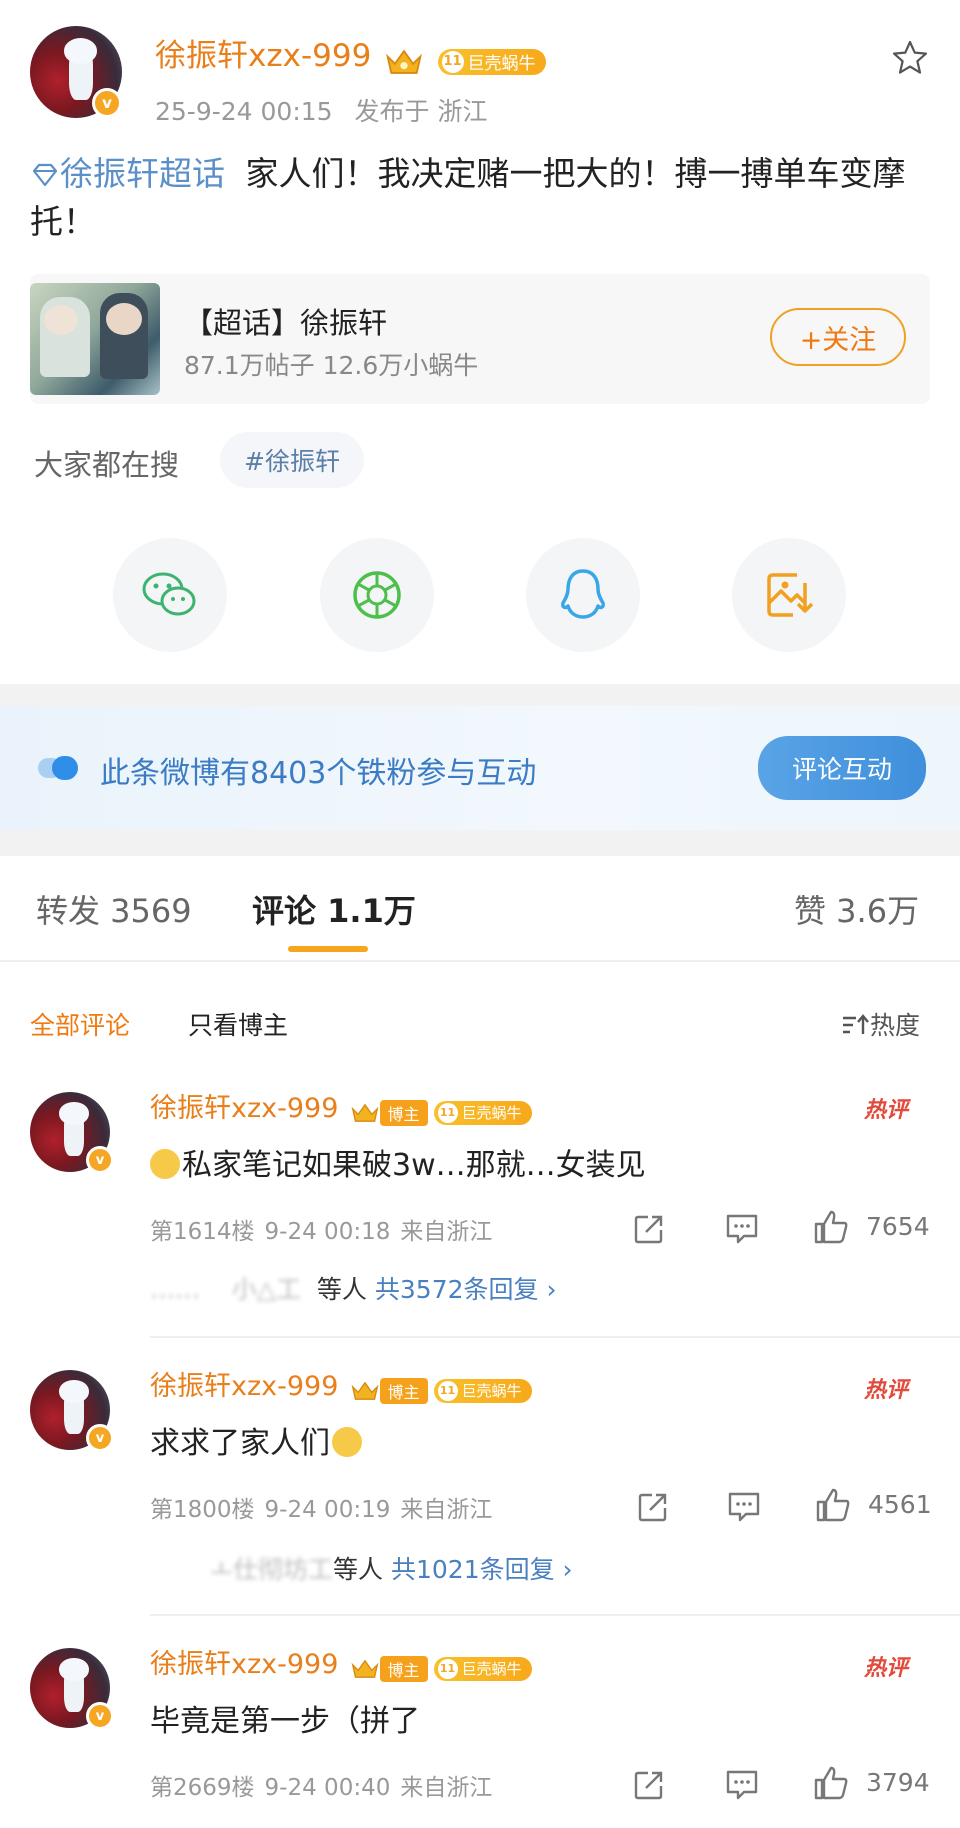 This screenshot has height=1828, width=960. I want to click on search-tag-button: #徐振轩, so click(292, 460).